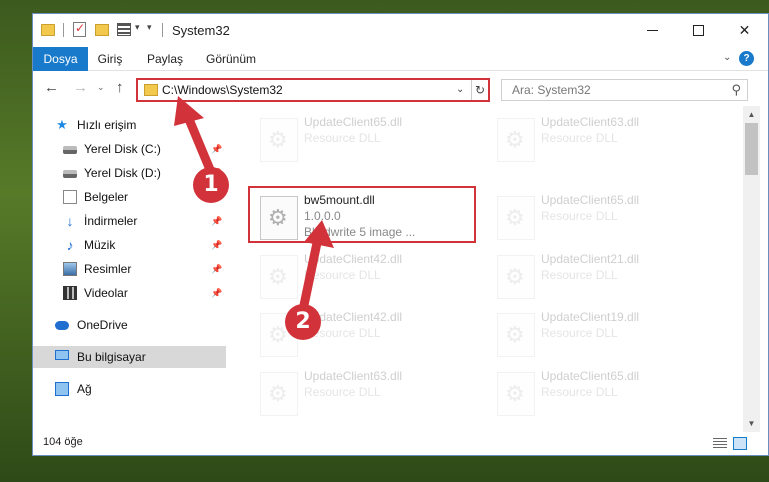 The image size is (769, 482). Describe the element at coordinates (84, 389) in the screenshot. I see `sidebar-item-label: Ağ` at that location.